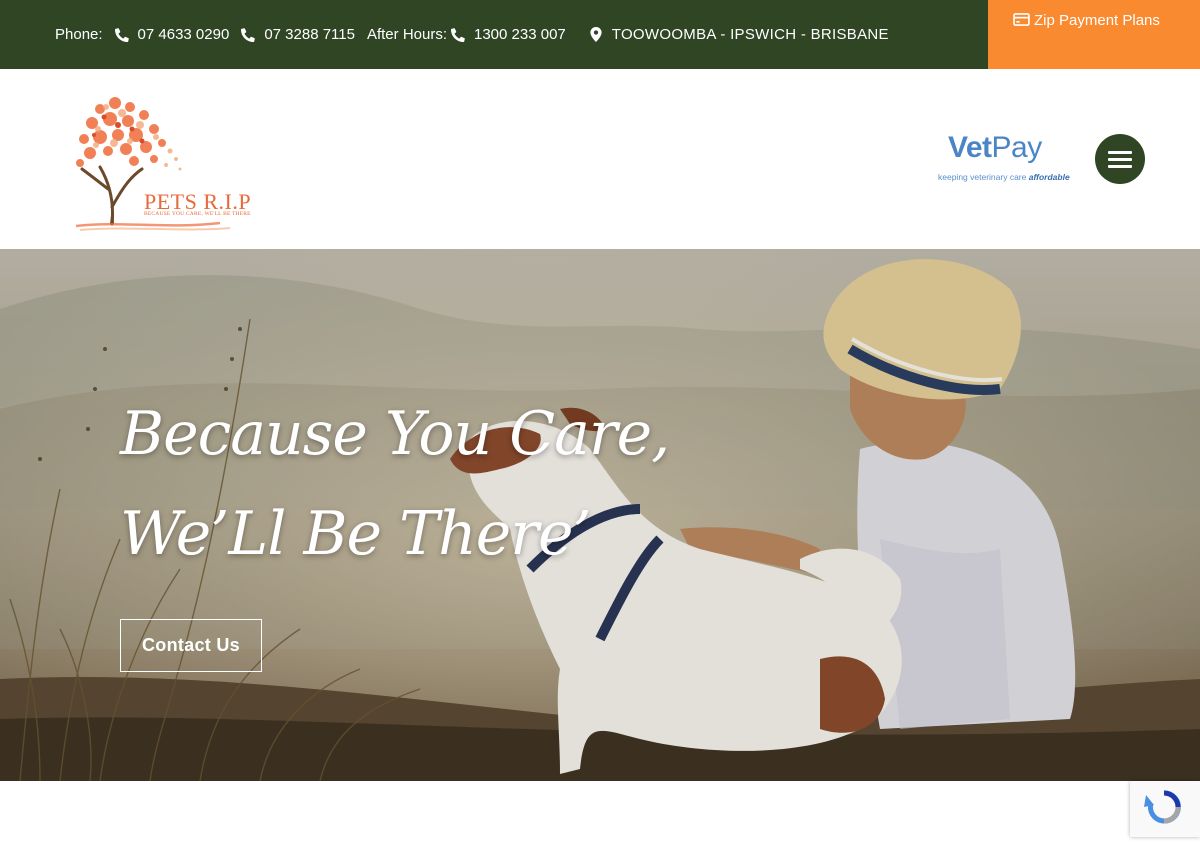 The width and height of the screenshot is (1200, 850). What do you see at coordinates (406, 34) in the screenshot?
I see `after-hours-label: After Hours:` at bounding box center [406, 34].